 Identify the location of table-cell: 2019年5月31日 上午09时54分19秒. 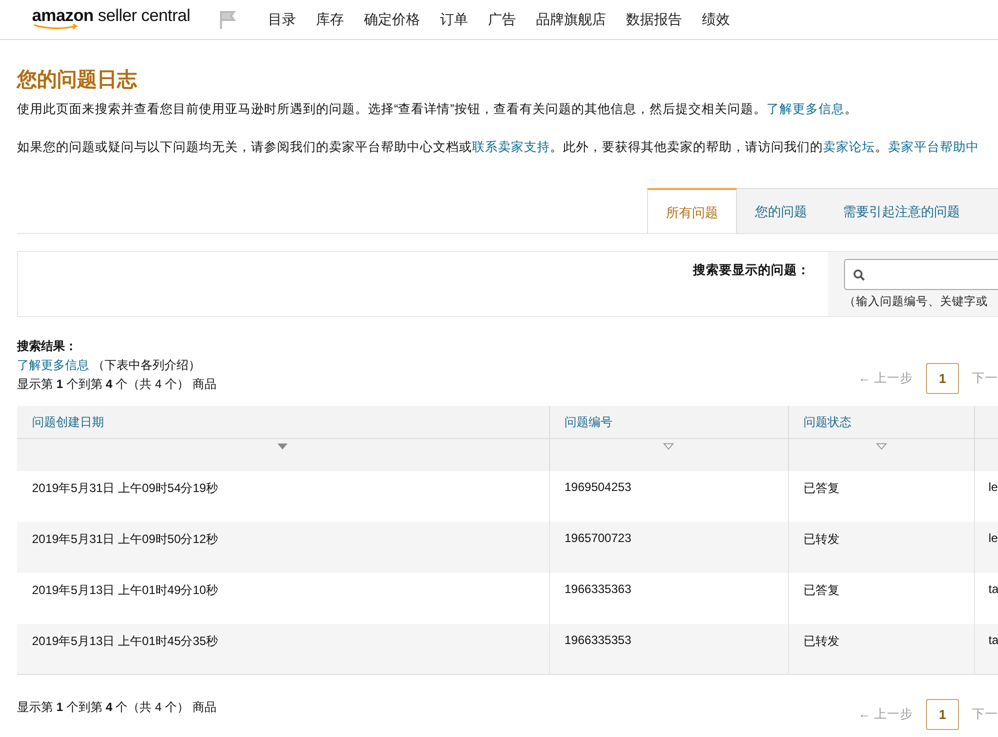
(125, 487).